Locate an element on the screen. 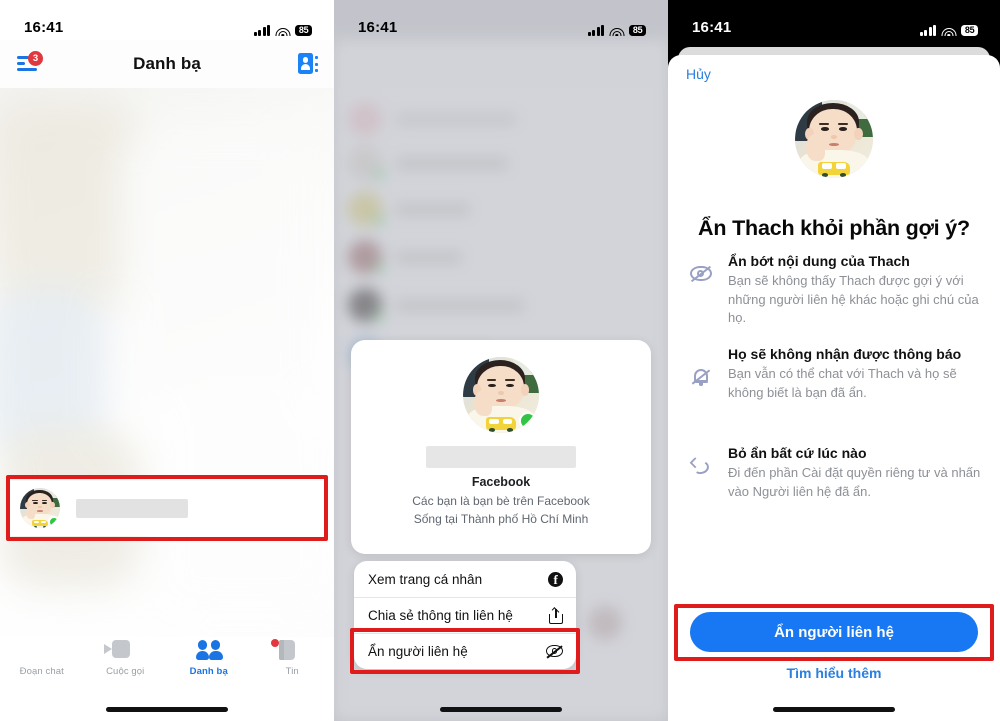 The width and height of the screenshot is (1000, 721). tab-calls: Cuộc gọi is located at coordinates (125, 658).